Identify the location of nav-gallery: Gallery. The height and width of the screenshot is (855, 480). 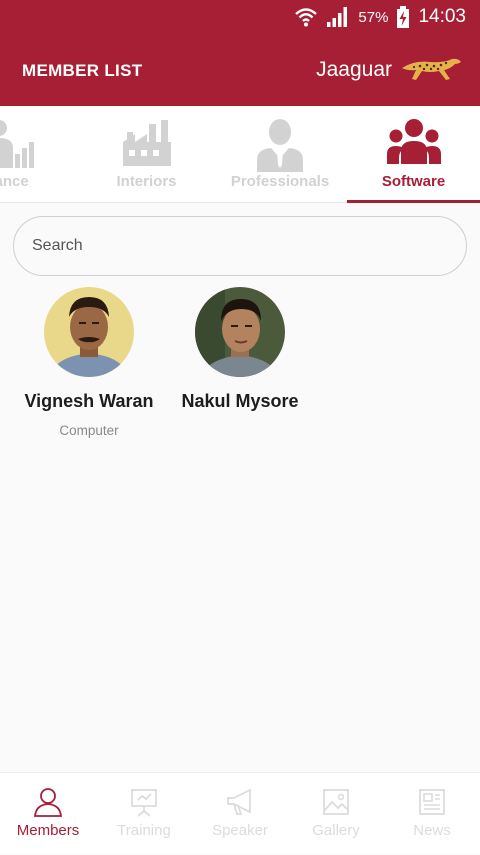
(336, 814).